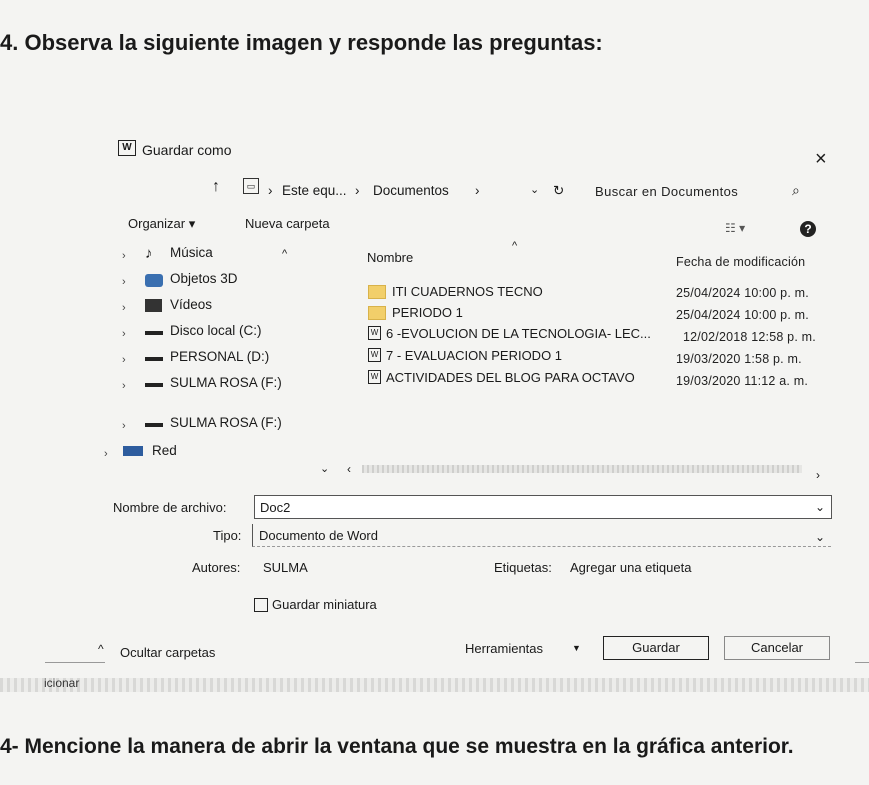 The image size is (869, 785). What do you see at coordinates (127, 148) in the screenshot?
I see `word-icon: W` at bounding box center [127, 148].